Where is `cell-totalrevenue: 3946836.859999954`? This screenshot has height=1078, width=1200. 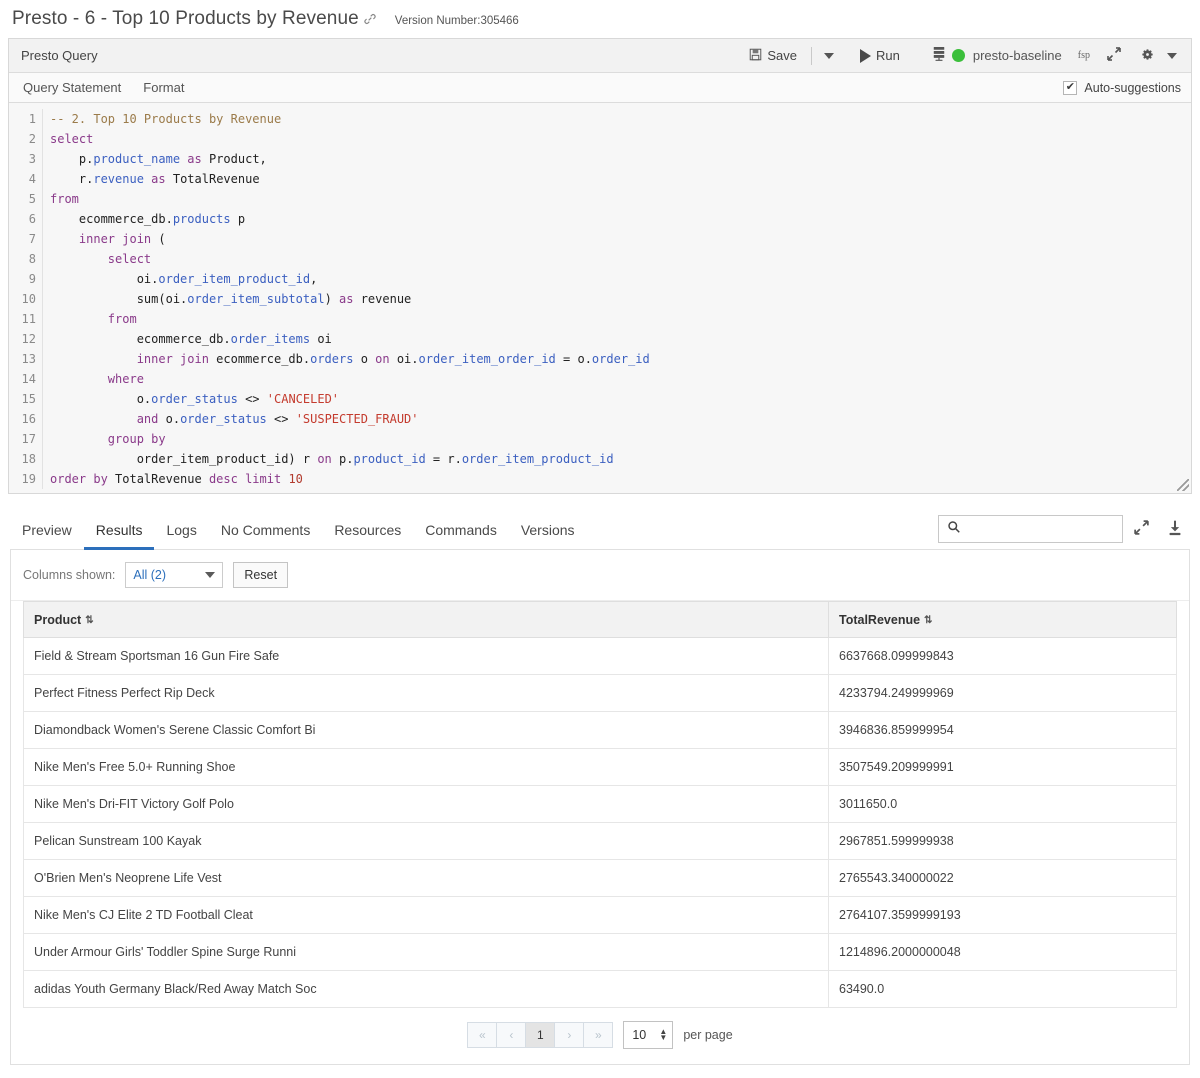
cell-totalrevenue: 3946836.859999954 is located at coordinates (1002, 730).